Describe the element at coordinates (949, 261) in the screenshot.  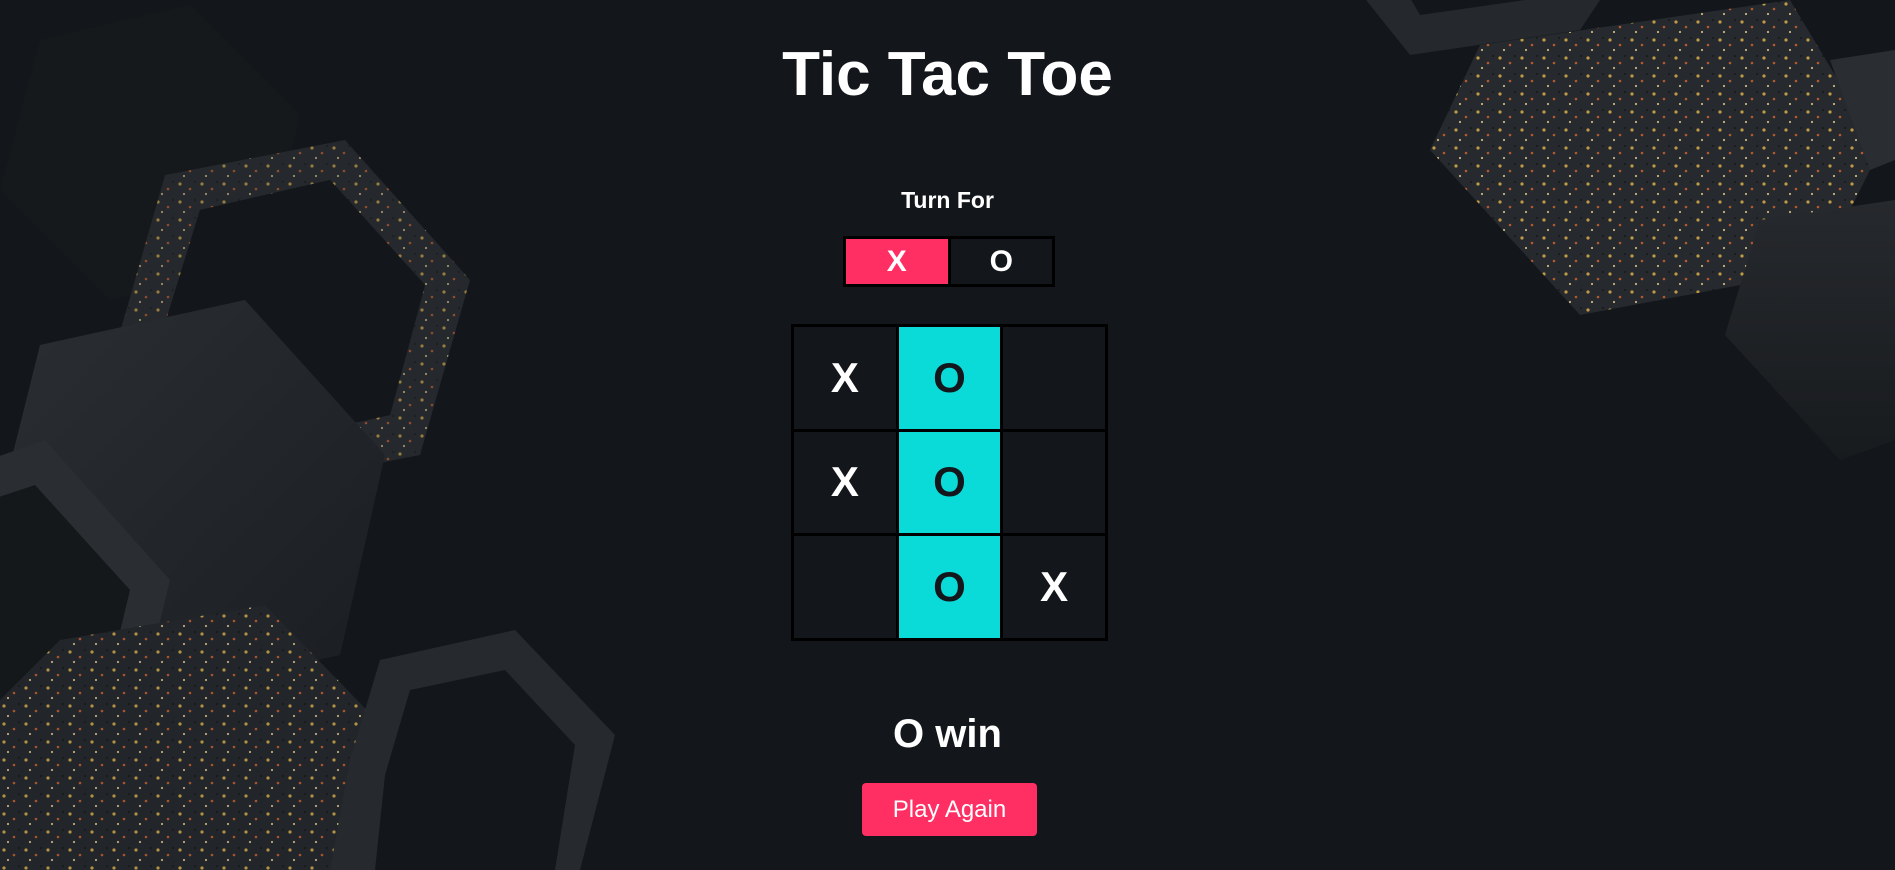
I see `turn-indicator: X O` at that location.